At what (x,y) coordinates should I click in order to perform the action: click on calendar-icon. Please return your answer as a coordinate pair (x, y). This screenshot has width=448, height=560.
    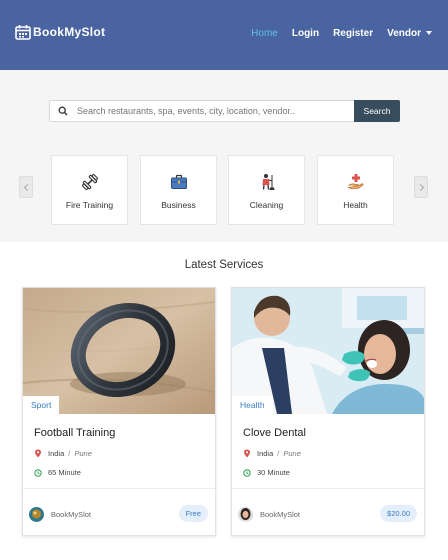
    Looking at the image, I should click on (23, 32).